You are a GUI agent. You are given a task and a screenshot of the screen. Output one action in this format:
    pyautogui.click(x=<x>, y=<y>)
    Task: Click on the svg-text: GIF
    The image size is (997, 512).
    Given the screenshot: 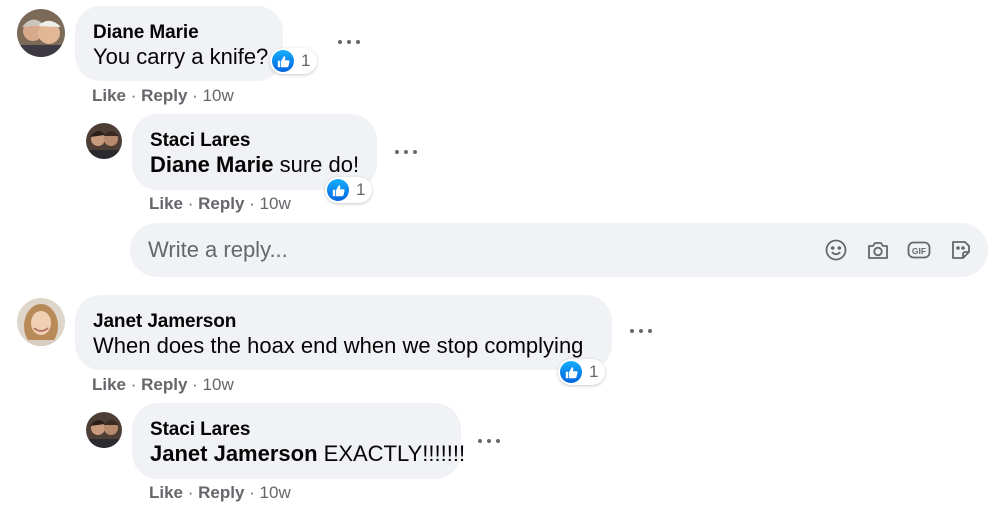 What is the action you would take?
    pyautogui.click(x=919, y=251)
    